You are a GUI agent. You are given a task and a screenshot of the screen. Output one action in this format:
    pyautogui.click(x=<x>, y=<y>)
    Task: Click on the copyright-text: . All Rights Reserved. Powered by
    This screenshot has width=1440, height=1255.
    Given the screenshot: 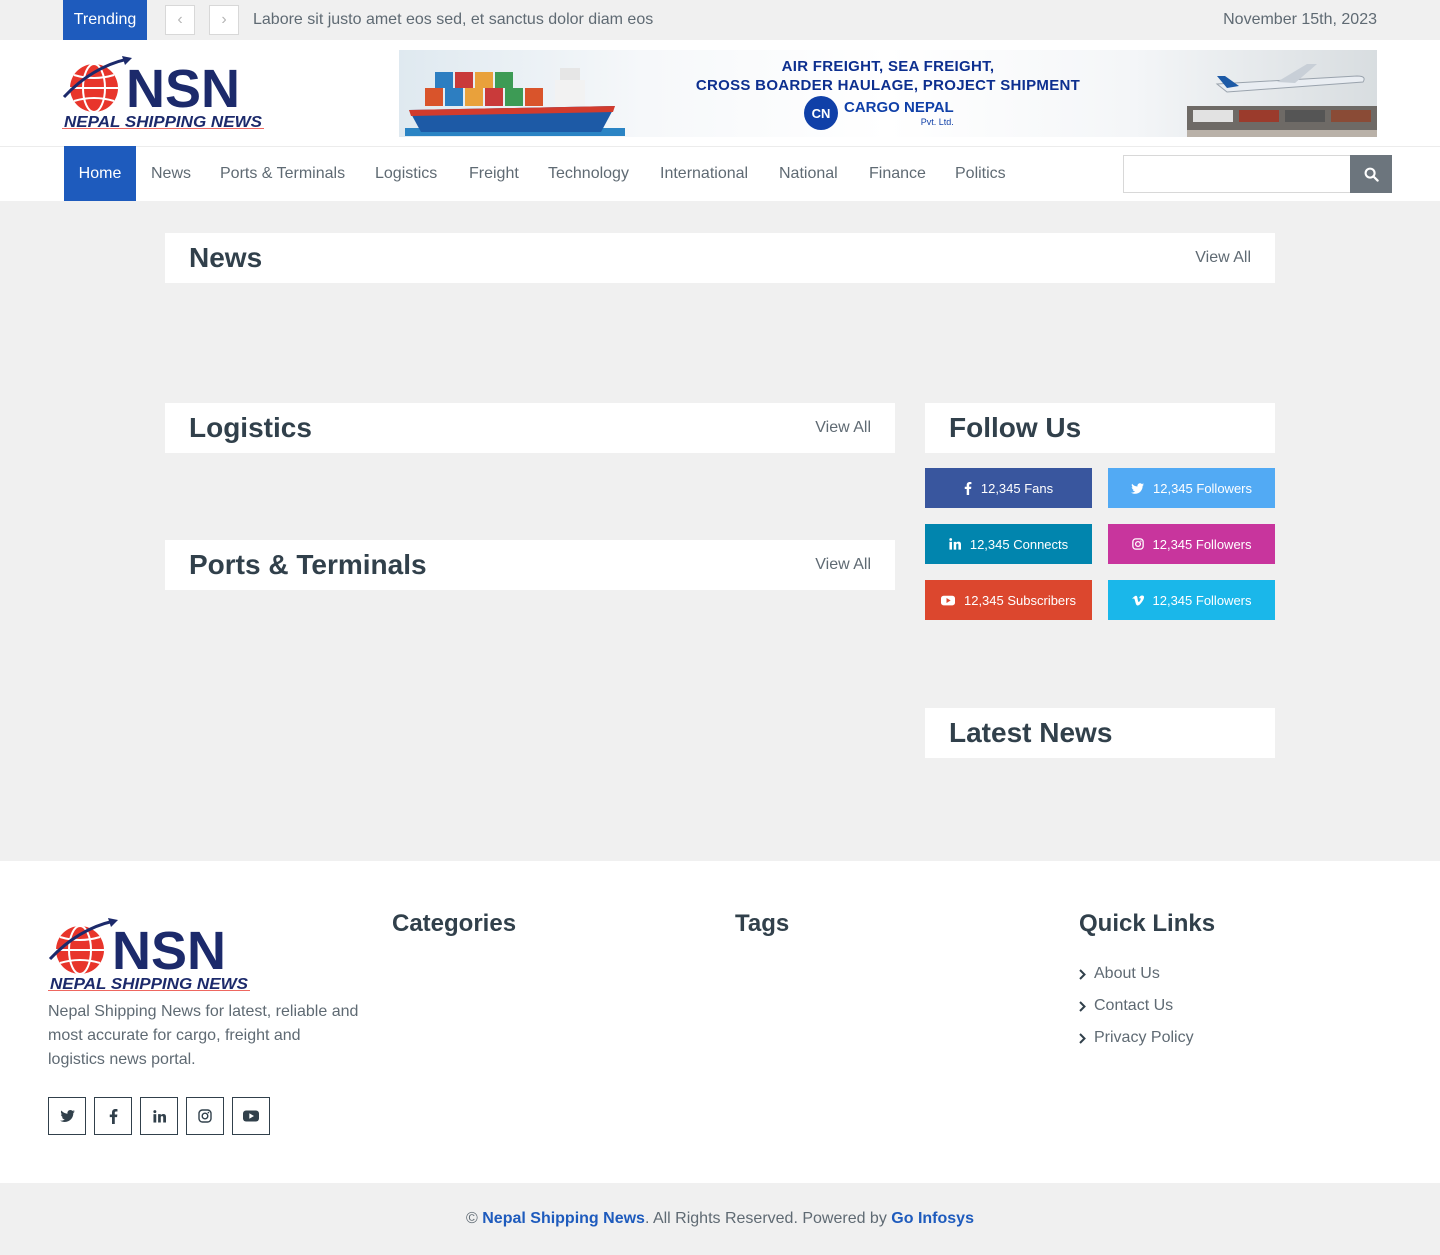 What is the action you would take?
    pyautogui.click(x=768, y=1218)
    